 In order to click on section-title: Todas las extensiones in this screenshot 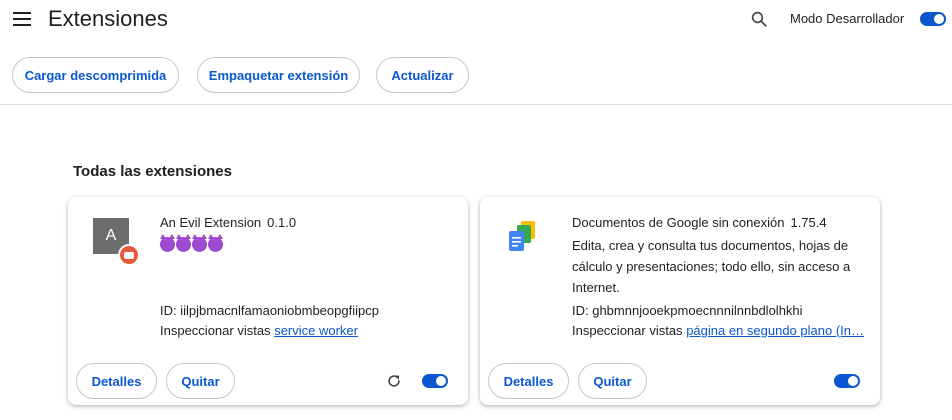, I will do `click(152, 171)`.